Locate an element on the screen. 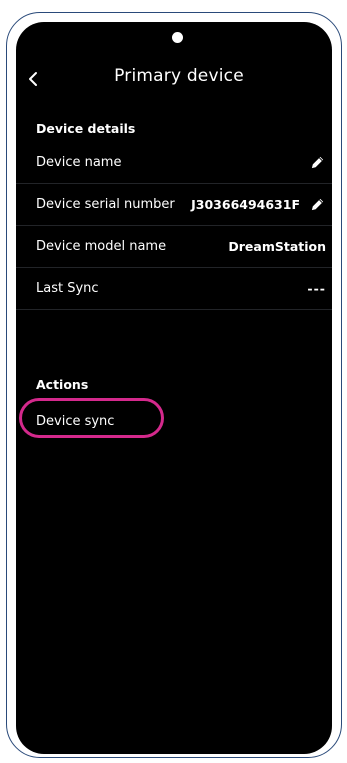 The height and width of the screenshot is (763, 347). device-sync-button: Device sync is located at coordinates (75, 421).